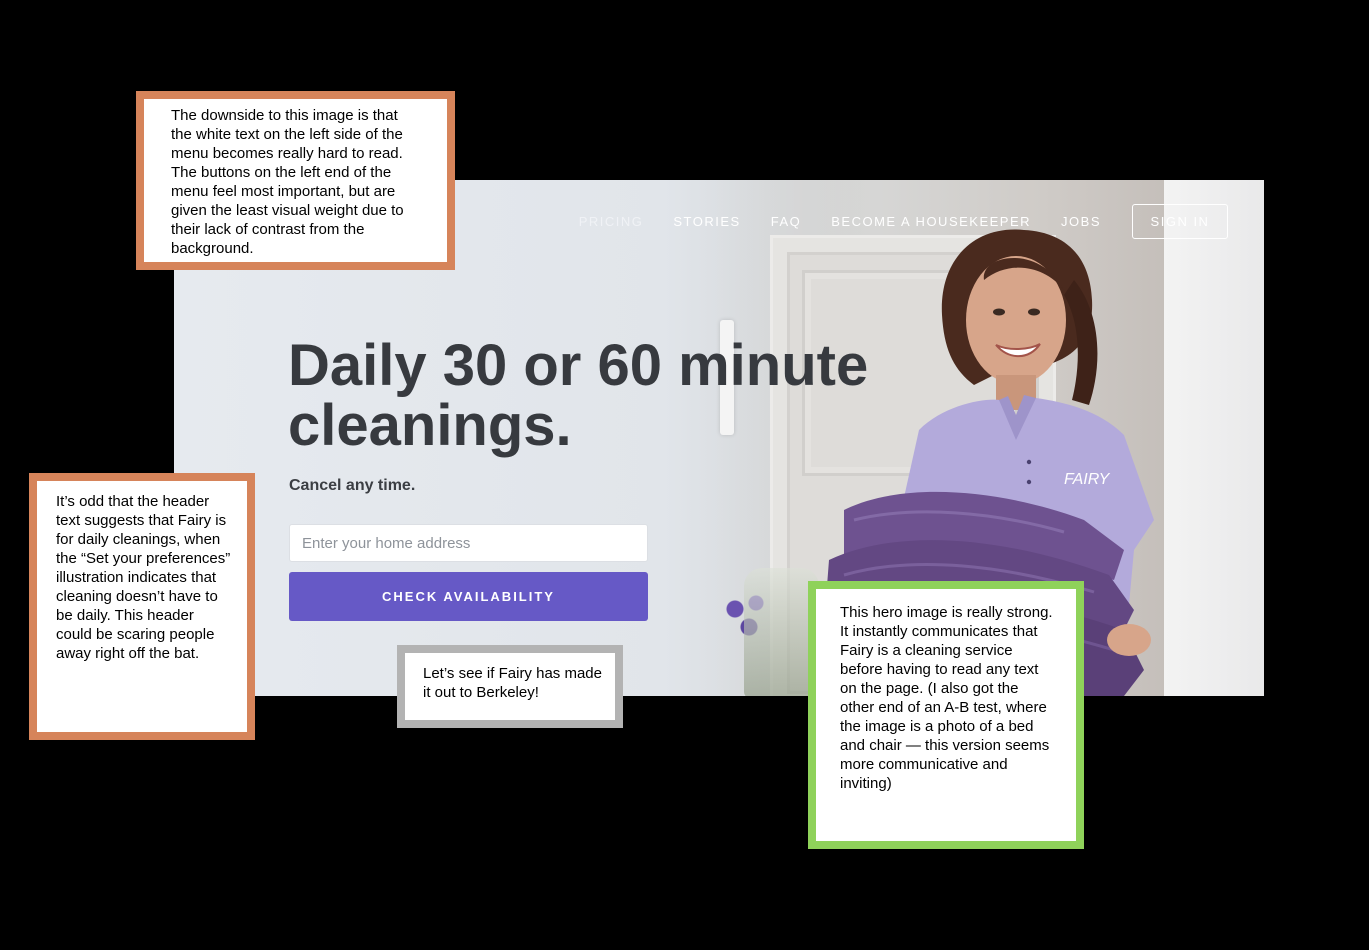  Describe the element at coordinates (578, 395) in the screenshot. I see `hero-headline: Daily 30 or 60 minute cleanings.` at that location.